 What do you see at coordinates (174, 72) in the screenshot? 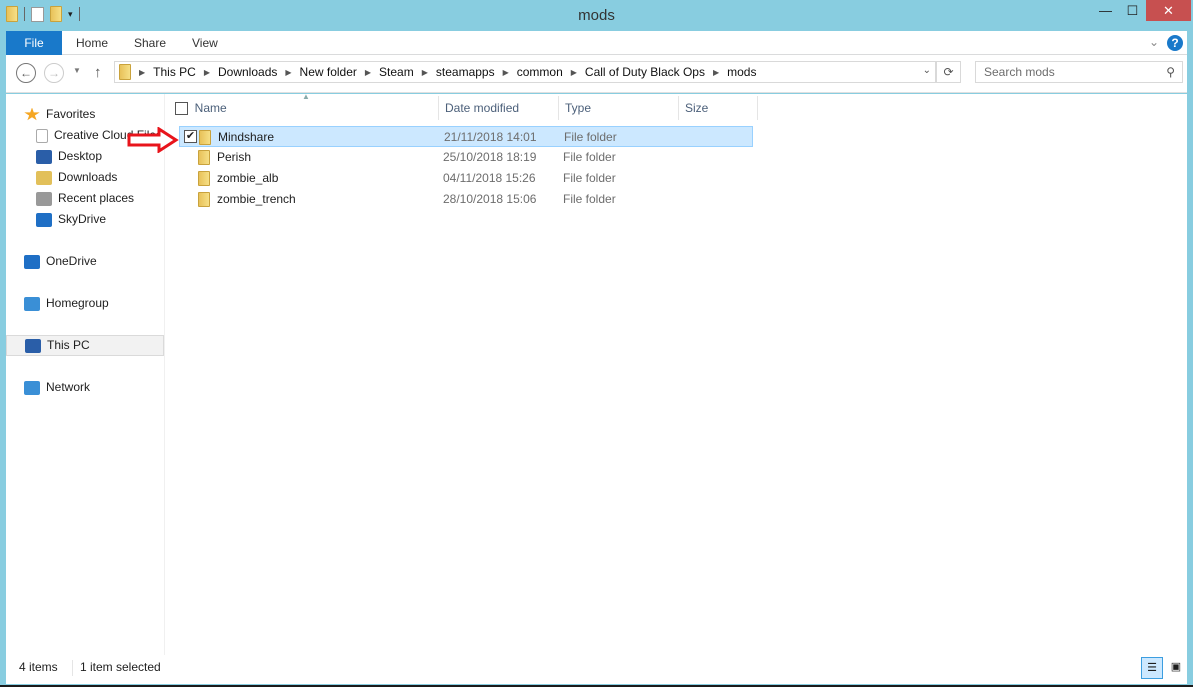
I see `breadcrumb-label: This PC` at bounding box center [174, 72].